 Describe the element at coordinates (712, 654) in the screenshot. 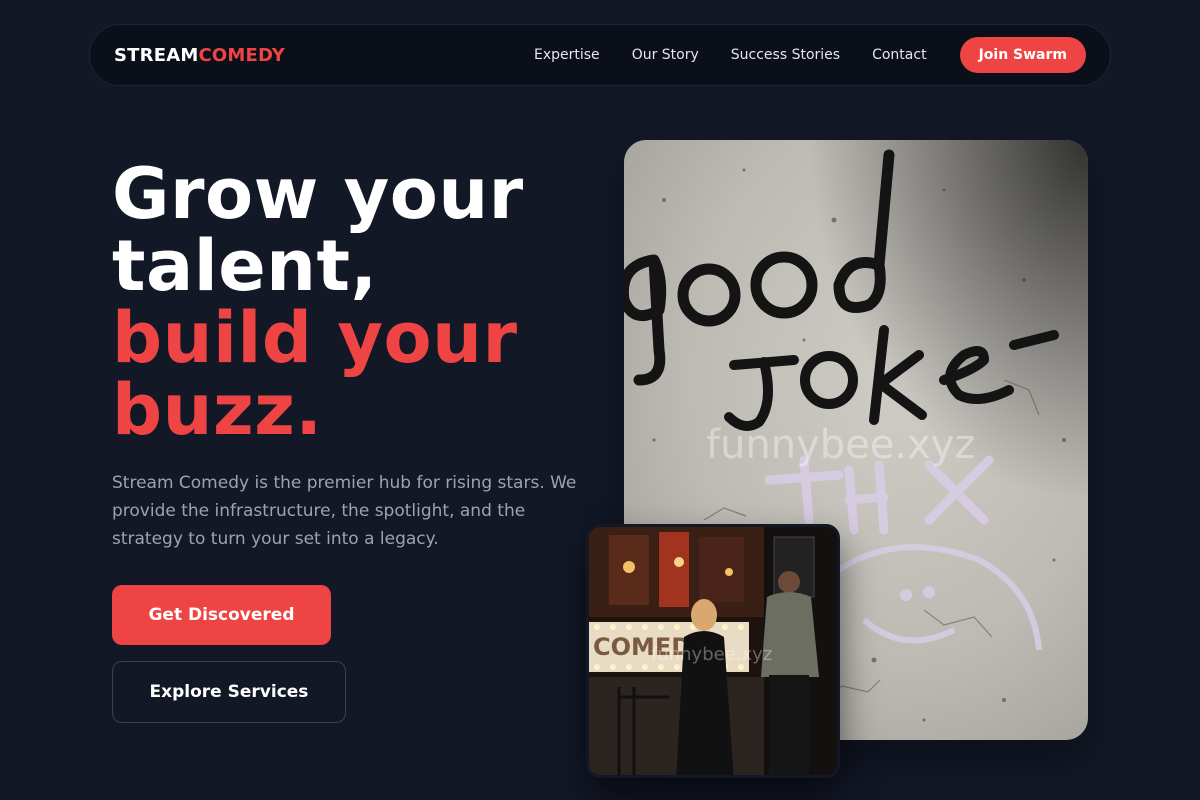

I see `image-watermark-small: funnybee.xyz` at that location.